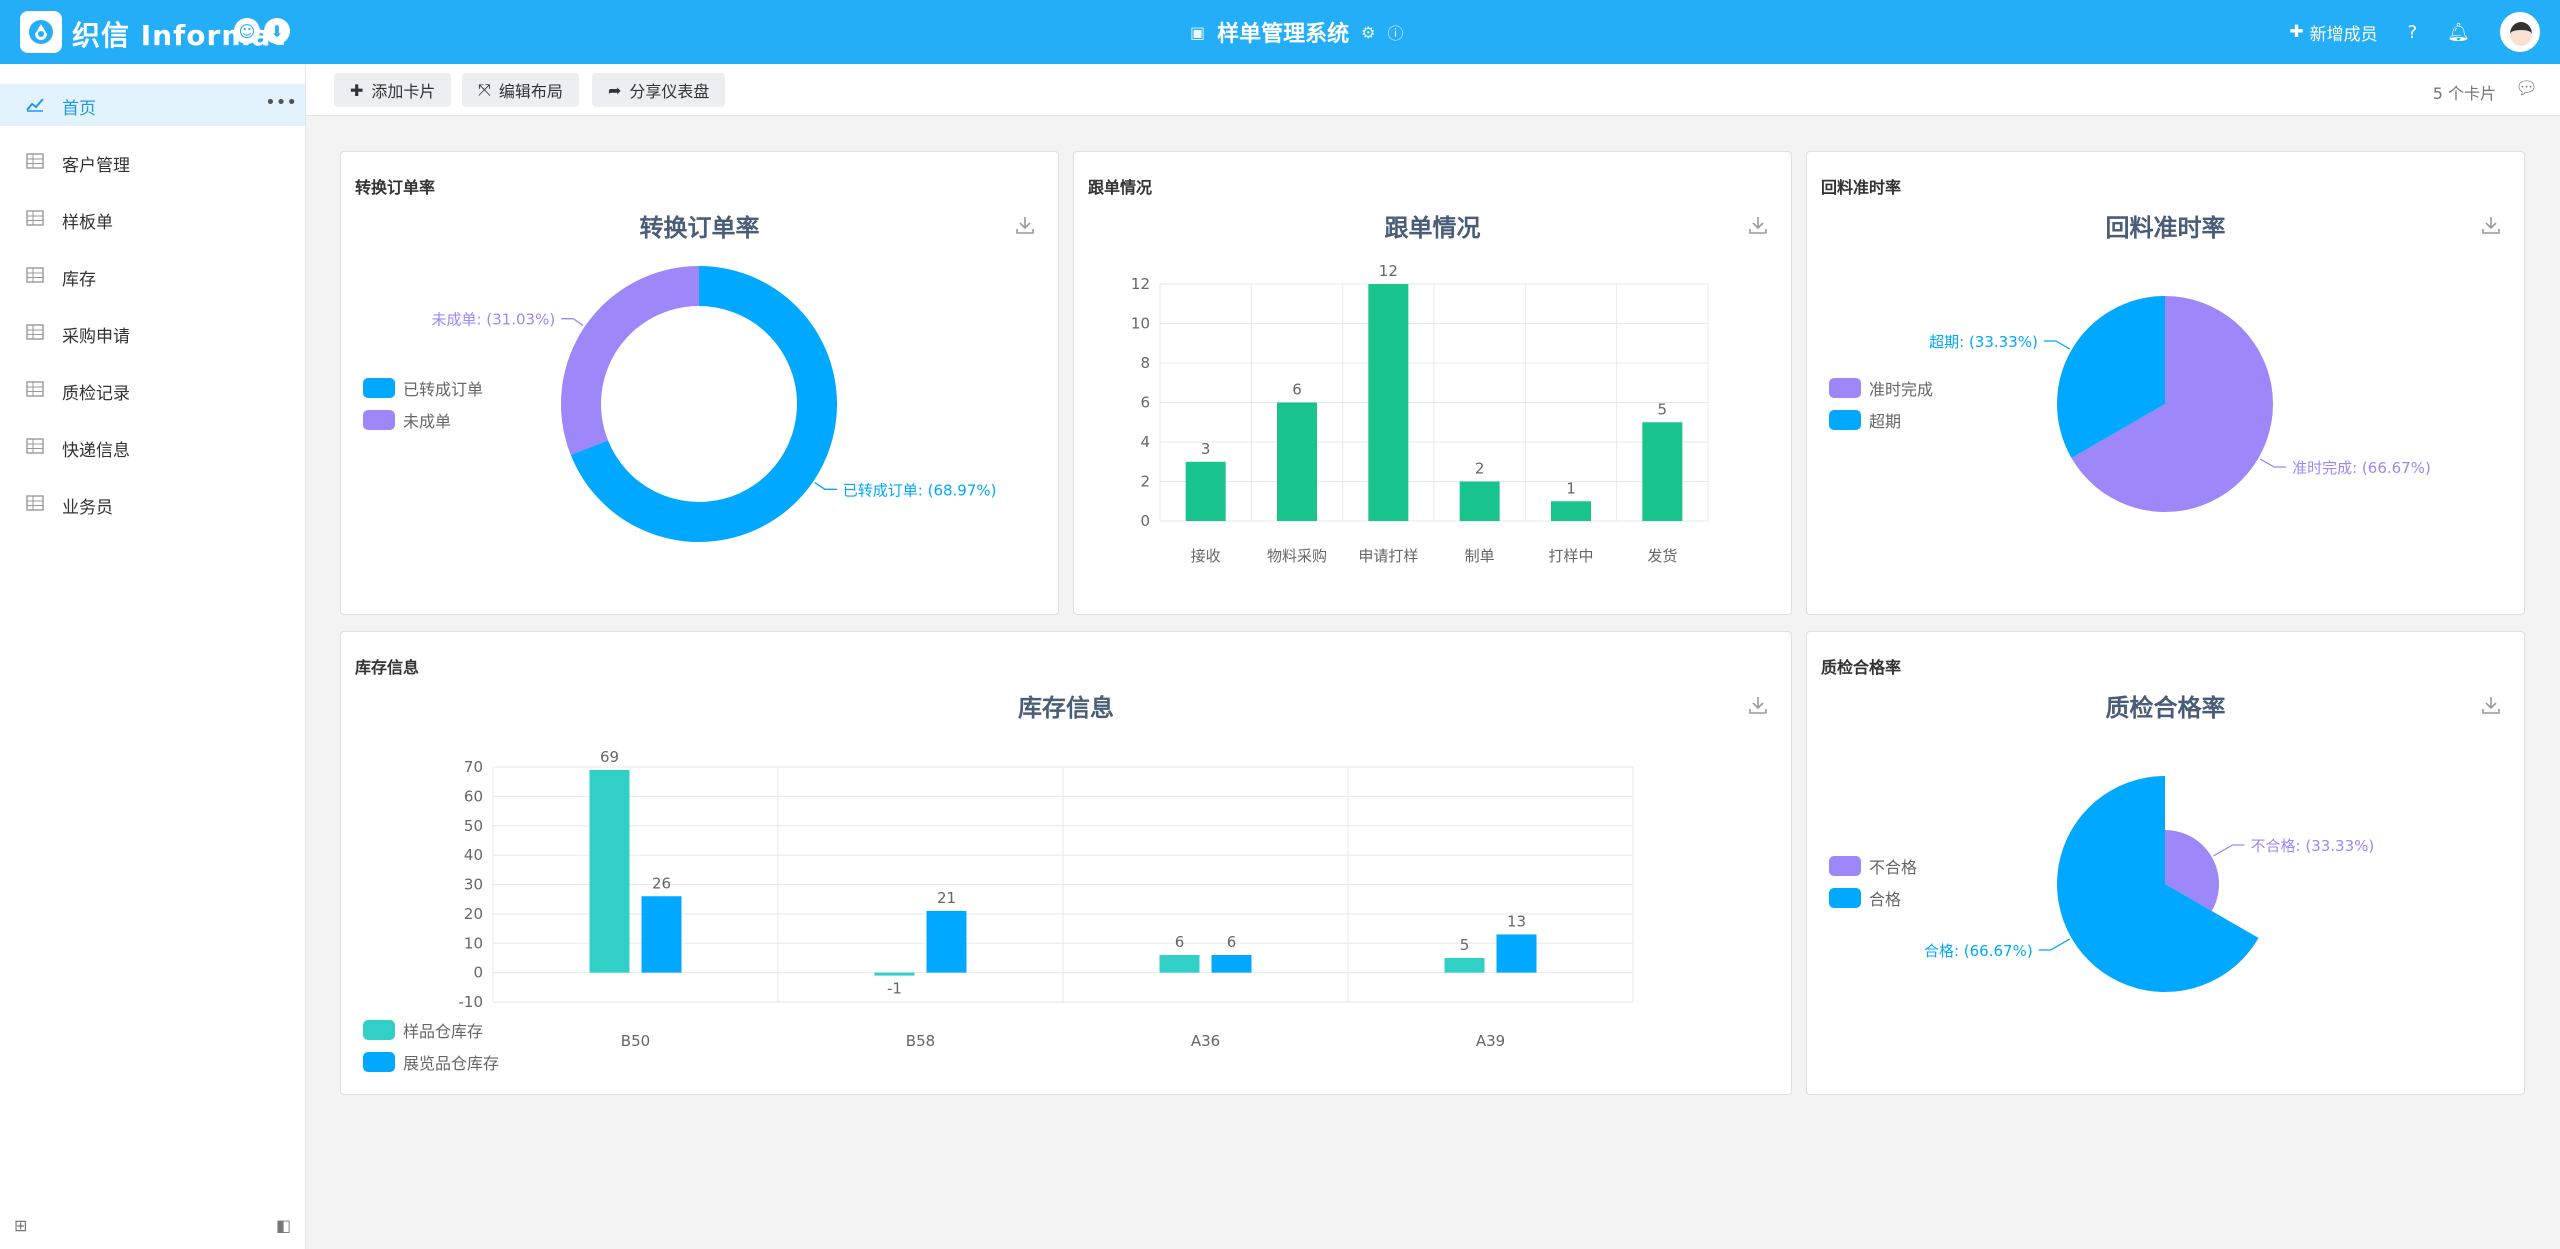  What do you see at coordinates (1145, 482) in the screenshot?
I see `y-tick-label: 2` at bounding box center [1145, 482].